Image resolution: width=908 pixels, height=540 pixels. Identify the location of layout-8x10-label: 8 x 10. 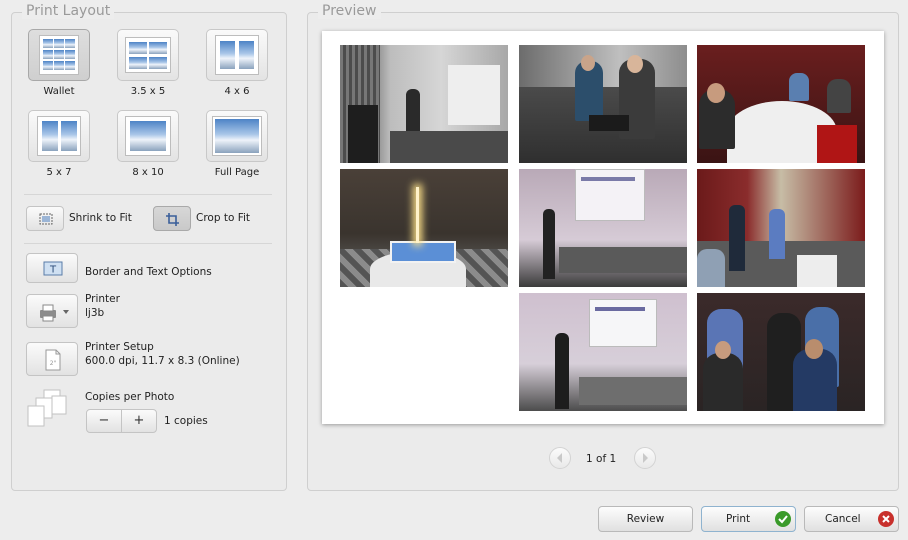
(148, 172).